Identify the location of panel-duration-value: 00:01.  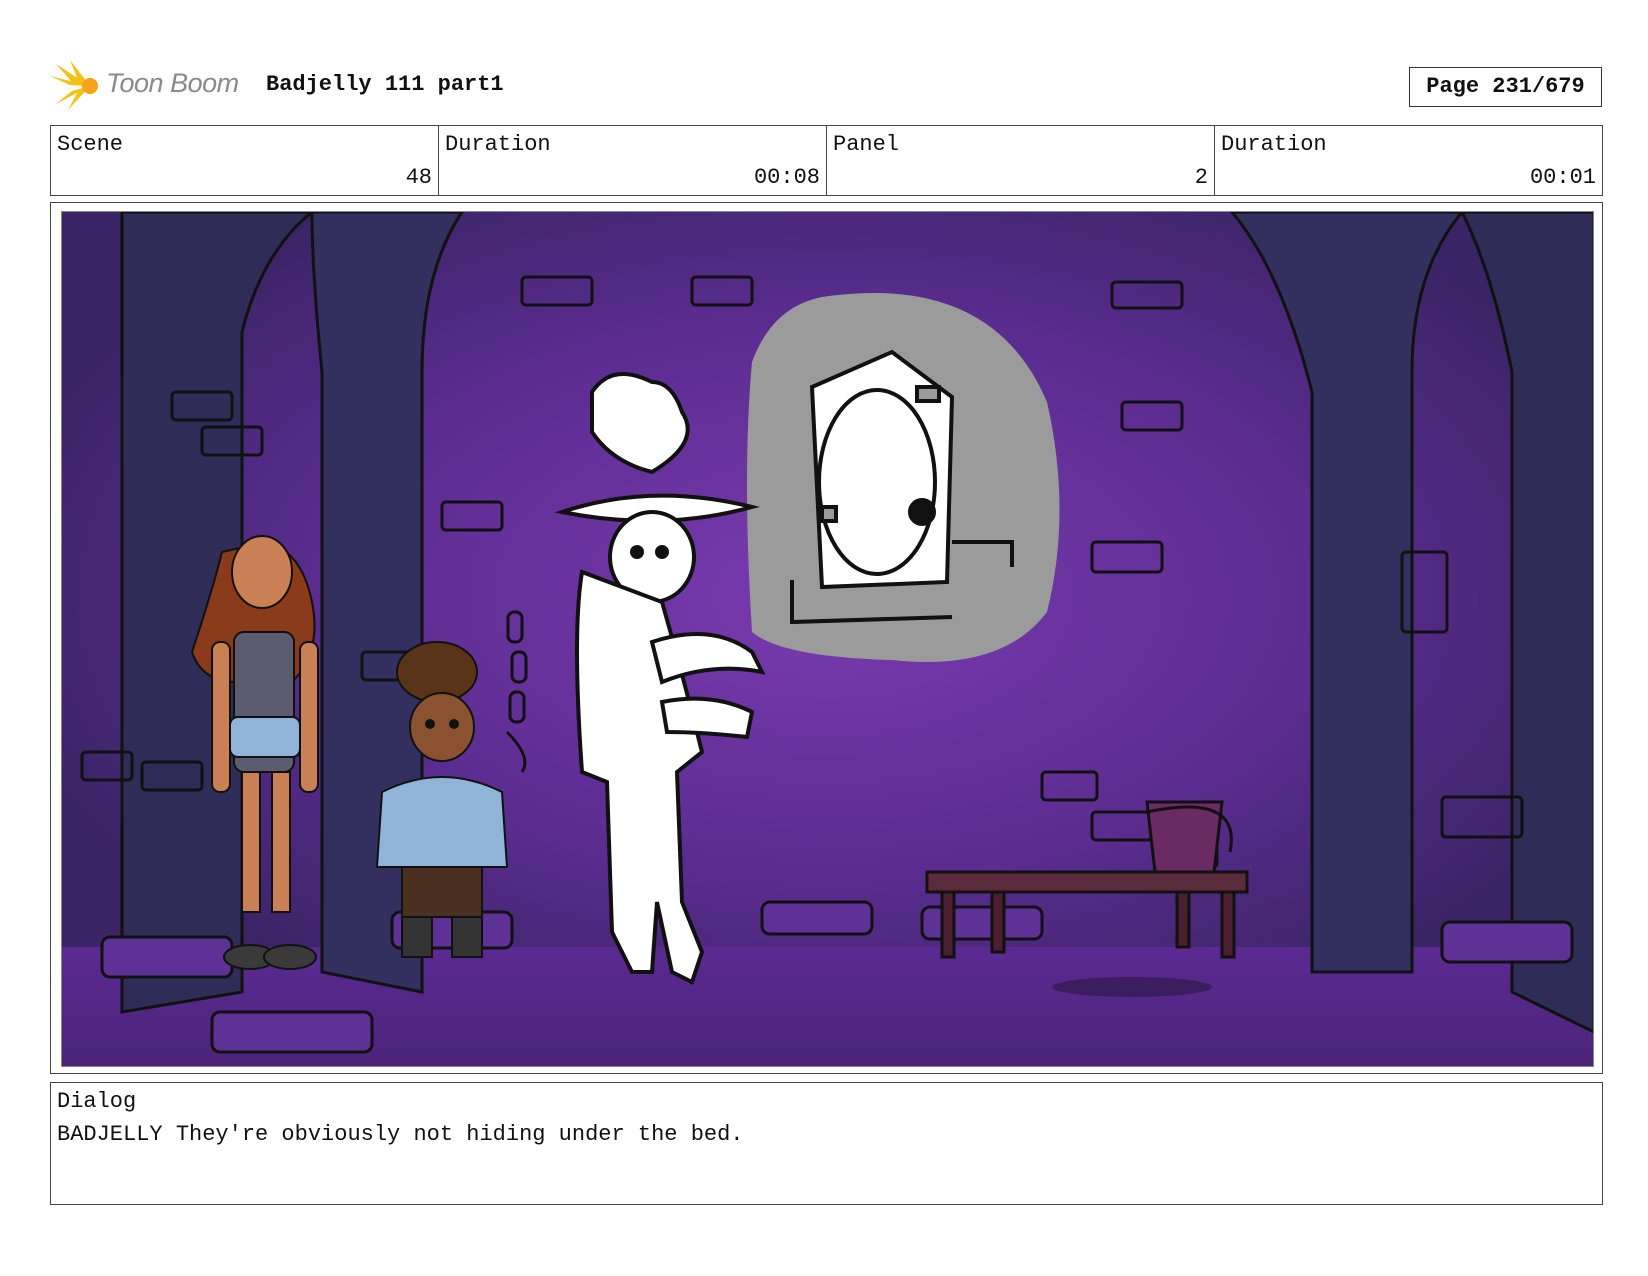
(1562, 177).